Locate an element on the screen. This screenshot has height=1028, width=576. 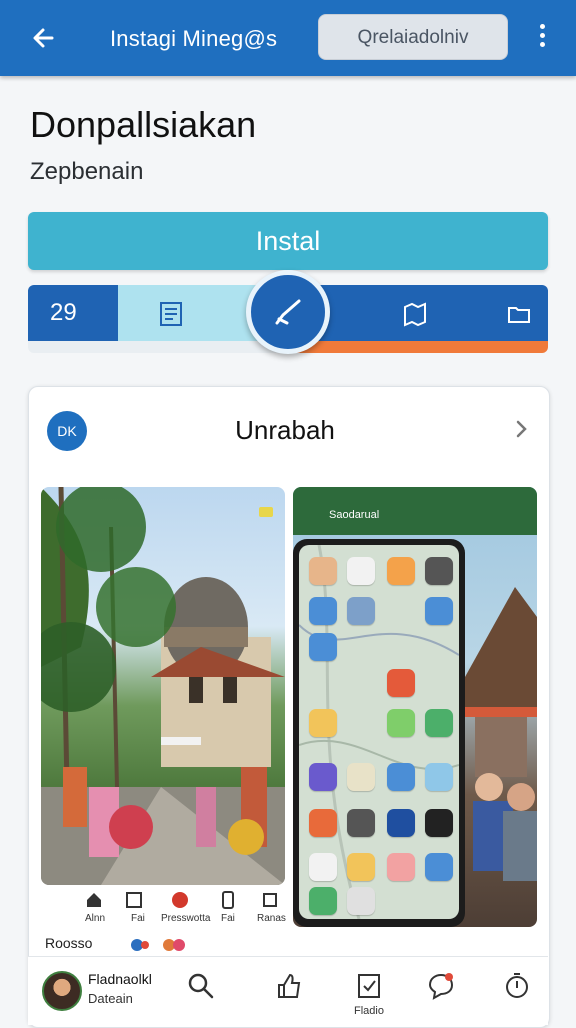
chevron-right-icon is located at coordinates (522, 429).